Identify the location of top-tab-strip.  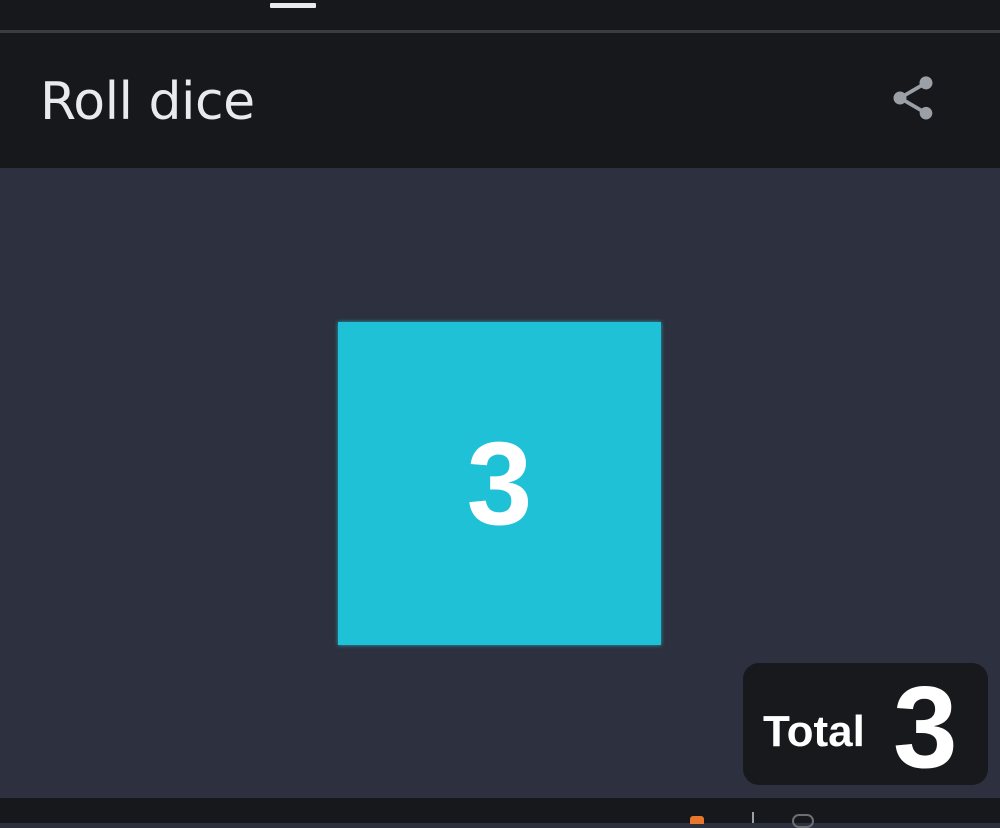
(500, 15).